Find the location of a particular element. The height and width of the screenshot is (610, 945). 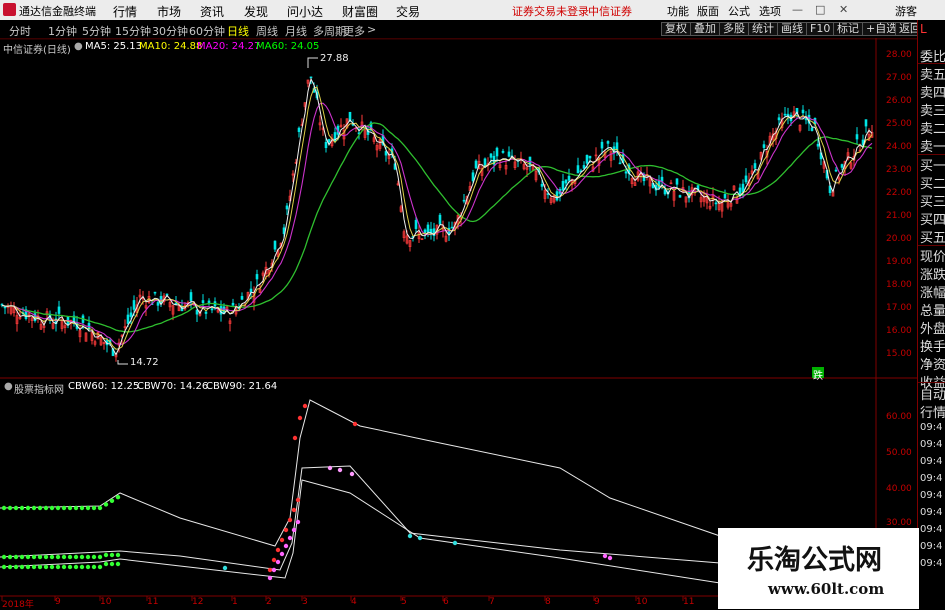

broker-status: 中信证券 is located at coordinates (610, 11).